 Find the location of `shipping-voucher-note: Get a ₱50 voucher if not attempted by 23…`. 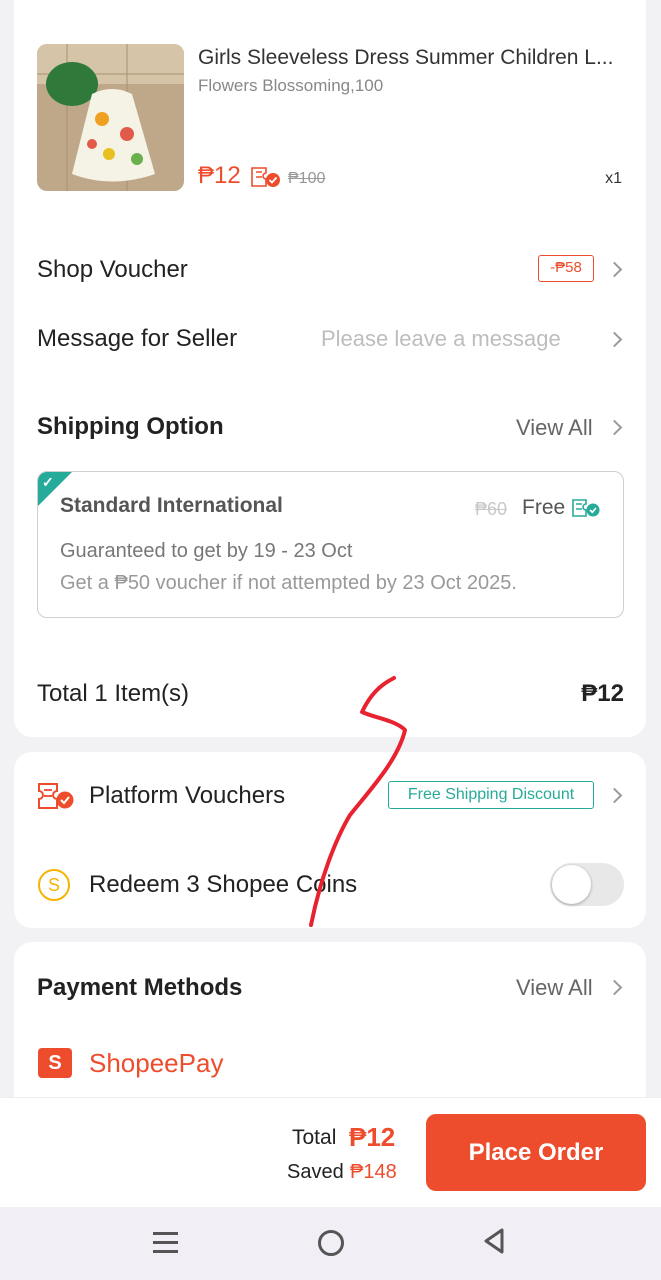

shipping-voucher-note: Get a ₱50 voucher if not attempted by 23… is located at coordinates (288, 583).